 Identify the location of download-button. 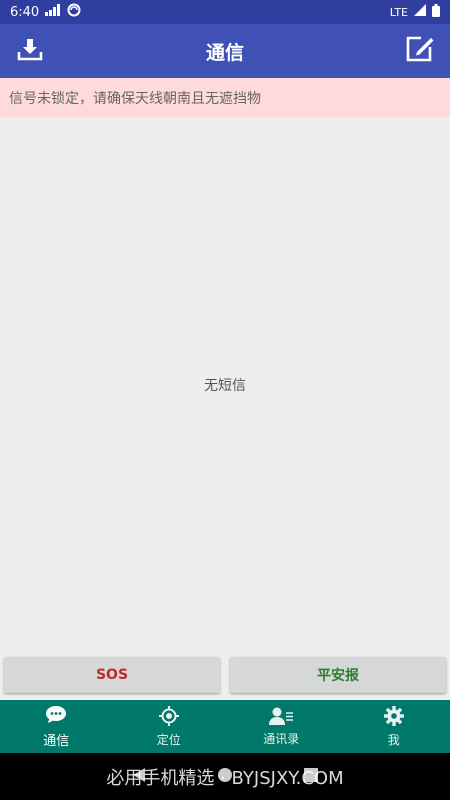
(30, 51).